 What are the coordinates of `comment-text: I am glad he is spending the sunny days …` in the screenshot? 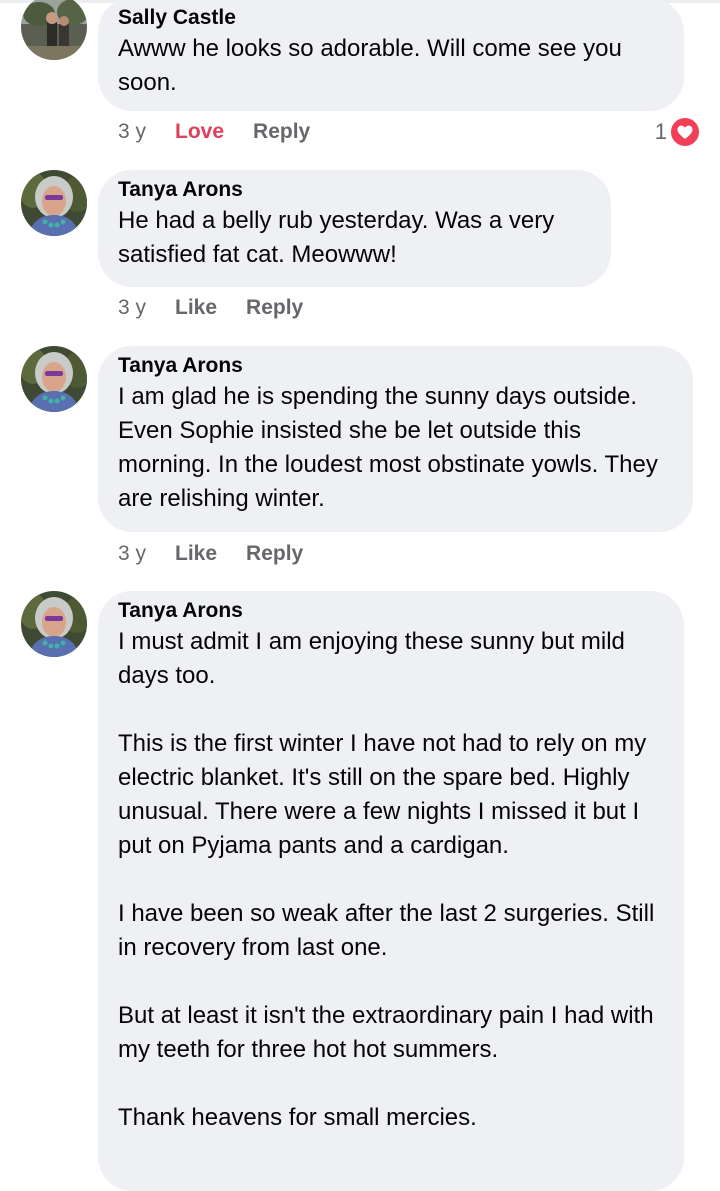 It's located at (388, 447).